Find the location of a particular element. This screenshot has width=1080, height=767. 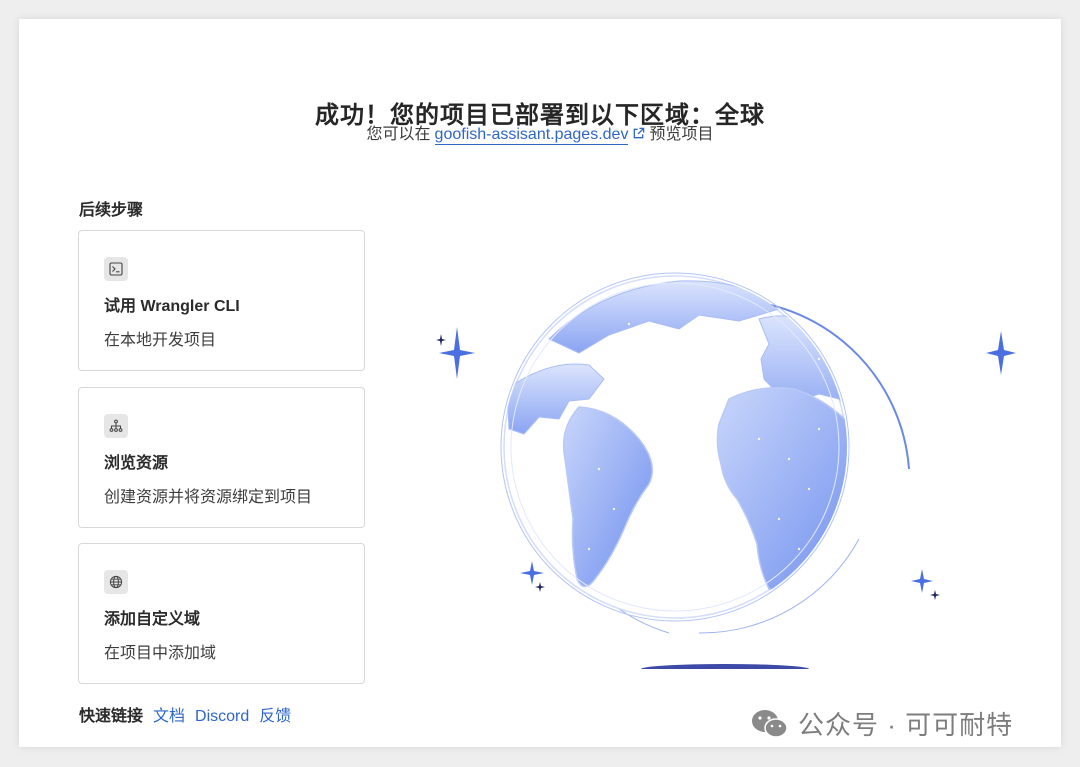

feedback-link: 反馈 is located at coordinates (275, 716).